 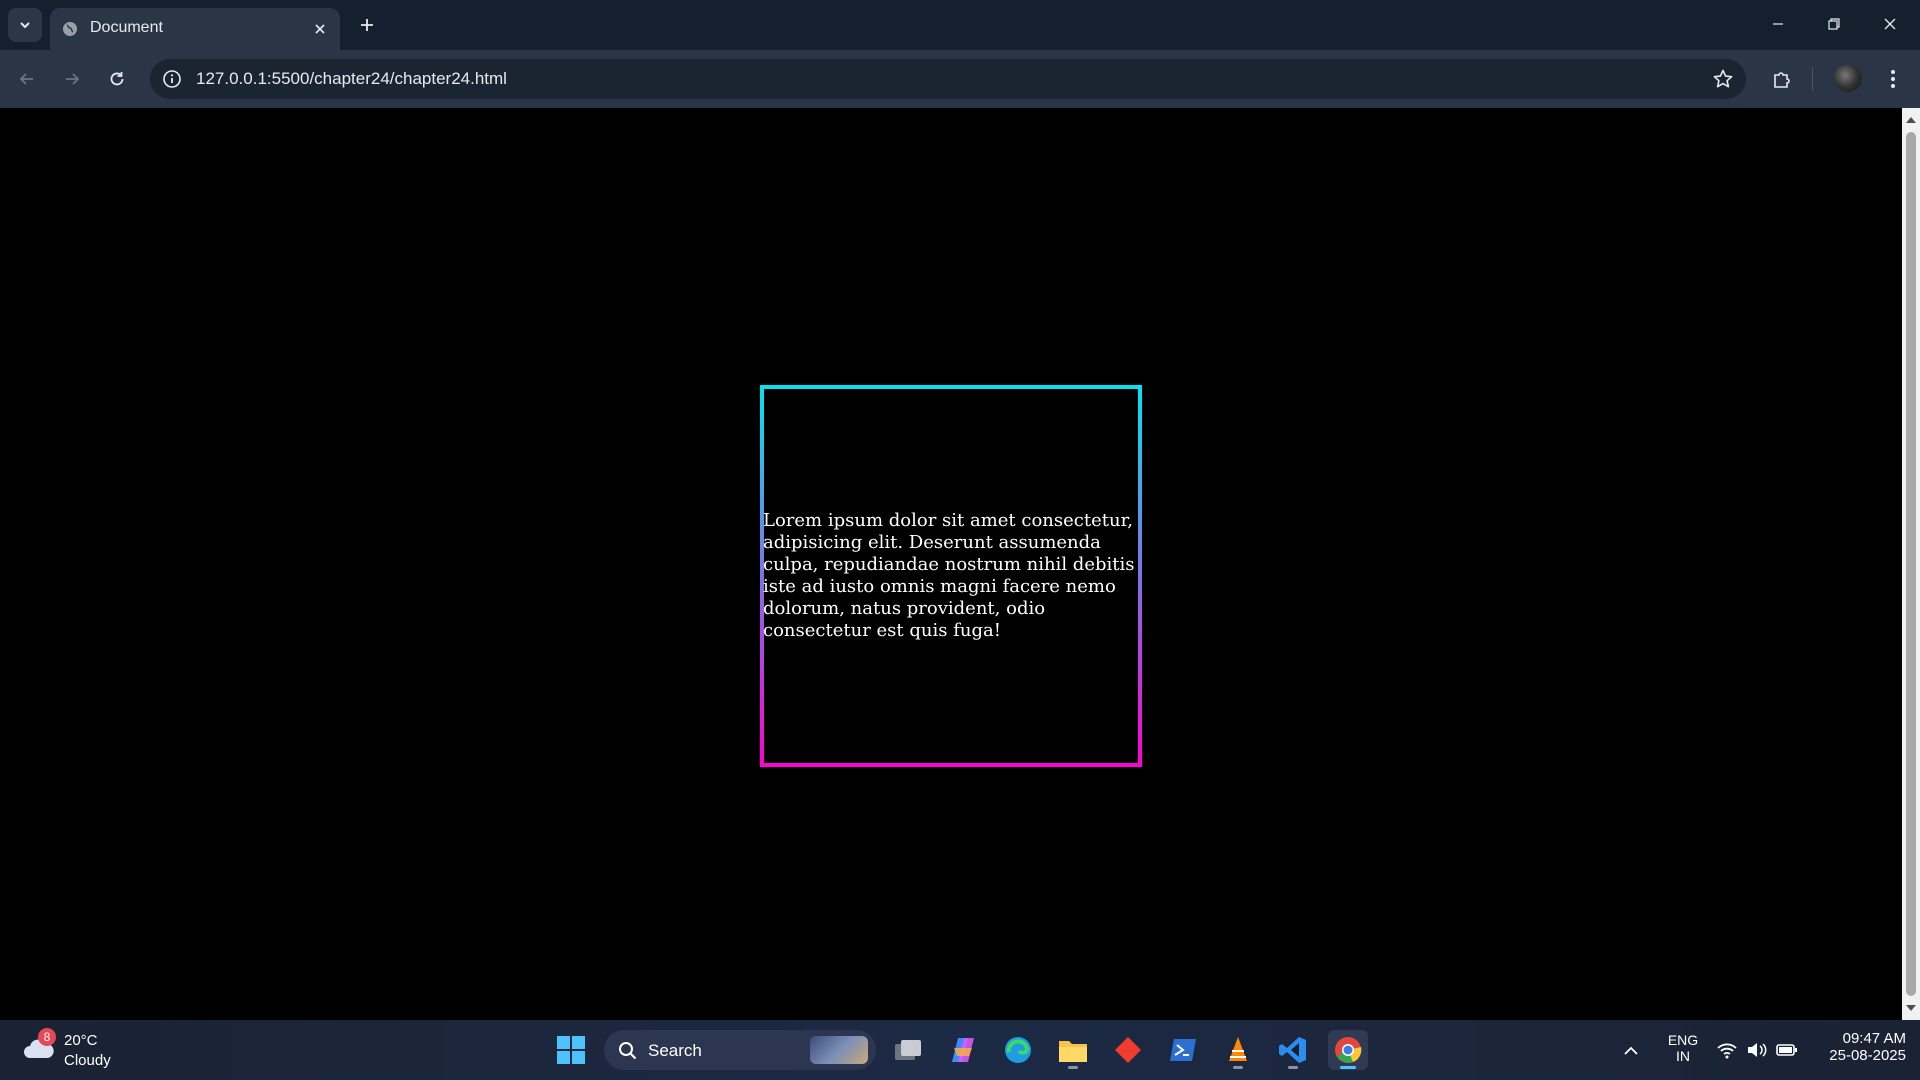 I want to click on chevron-up-icon, so click(x=1631, y=1051).